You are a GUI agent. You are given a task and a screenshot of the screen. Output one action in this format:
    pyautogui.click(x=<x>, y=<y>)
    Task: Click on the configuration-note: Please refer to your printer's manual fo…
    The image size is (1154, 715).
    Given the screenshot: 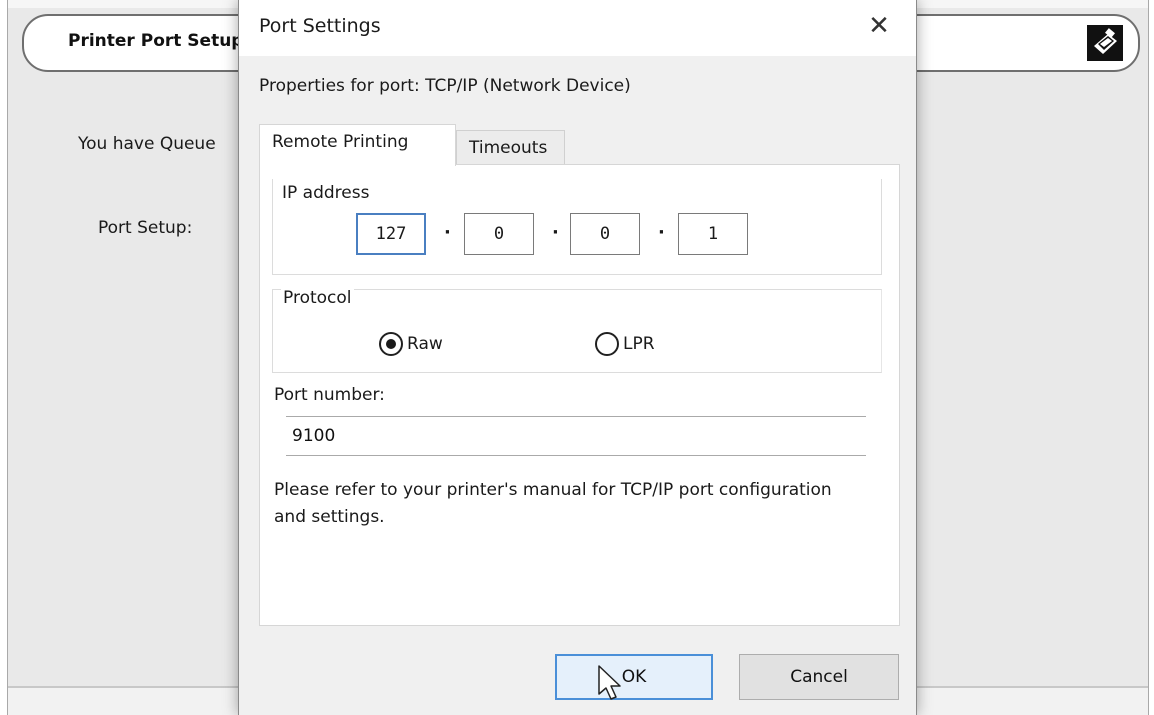 What is the action you would take?
    pyautogui.click(x=553, y=503)
    